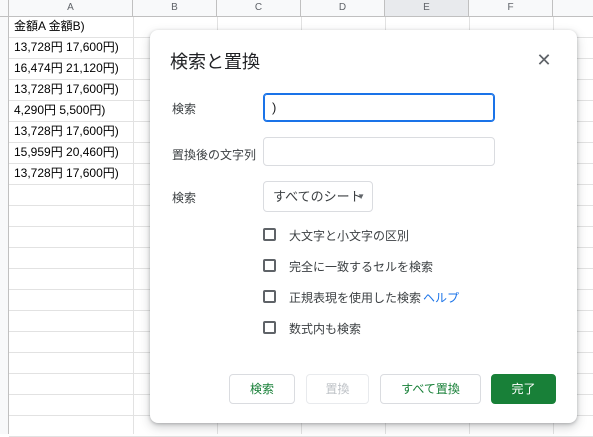 The image size is (593, 437). What do you see at coordinates (4, 8) in the screenshot?
I see `select-all-corner` at bounding box center [4, 8].